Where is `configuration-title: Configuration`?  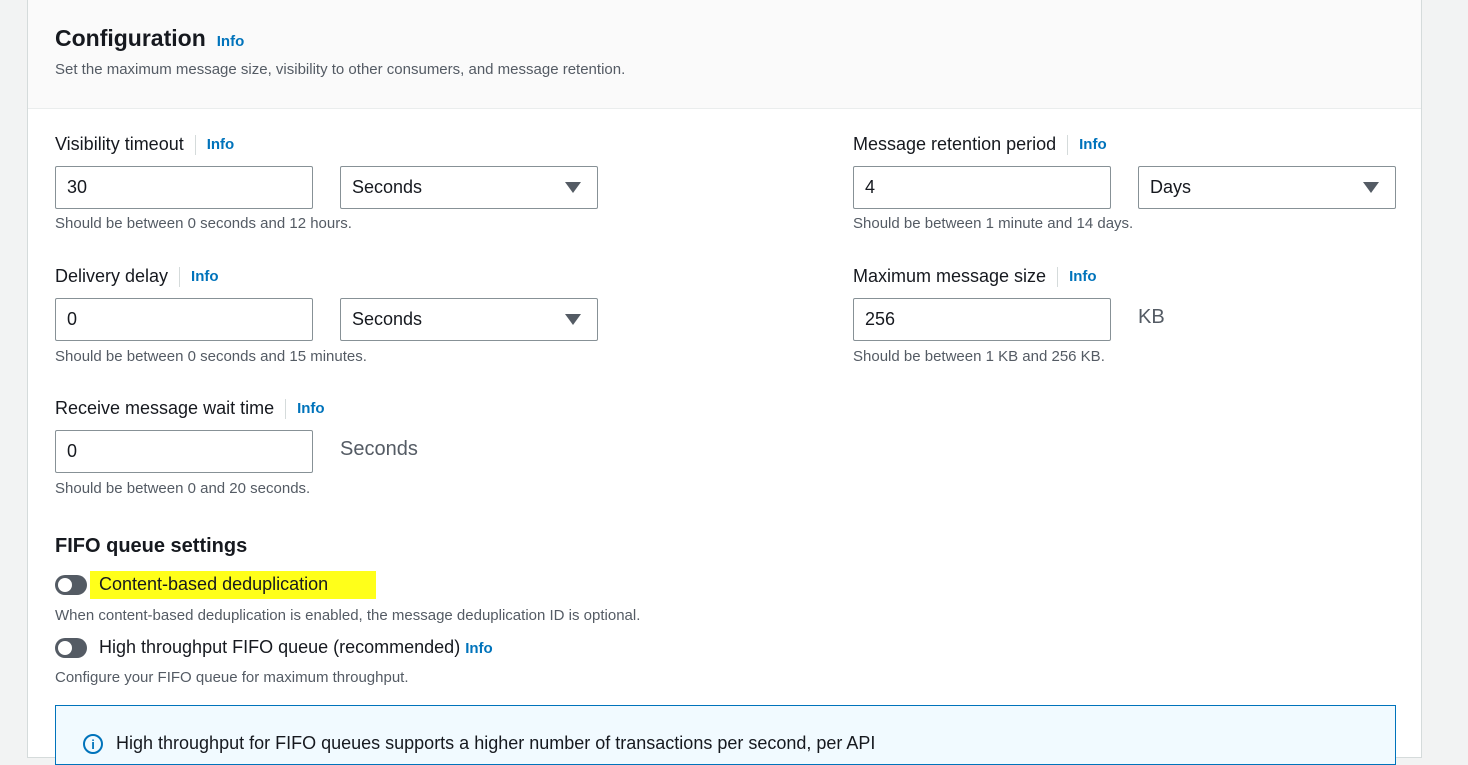
configuration-title: Configuration is located at coordinates (130, 38).